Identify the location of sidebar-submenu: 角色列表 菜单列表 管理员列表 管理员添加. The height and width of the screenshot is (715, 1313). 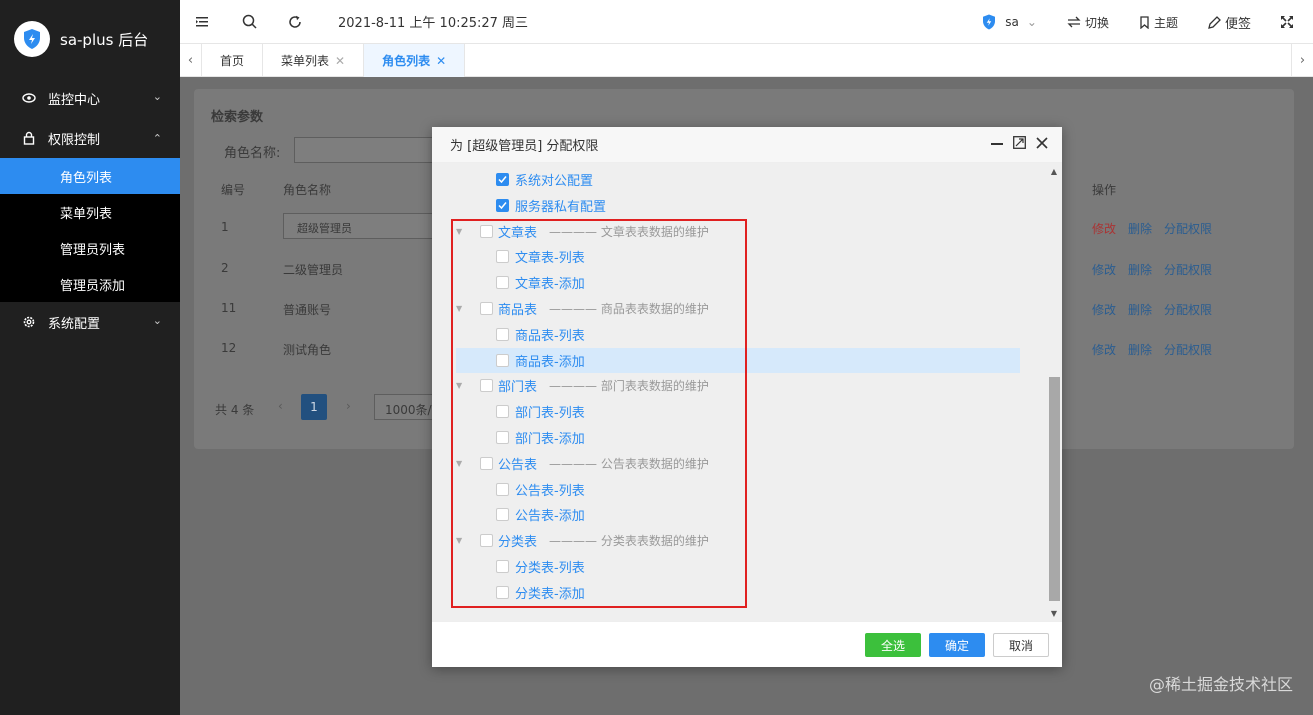
(90, 230).